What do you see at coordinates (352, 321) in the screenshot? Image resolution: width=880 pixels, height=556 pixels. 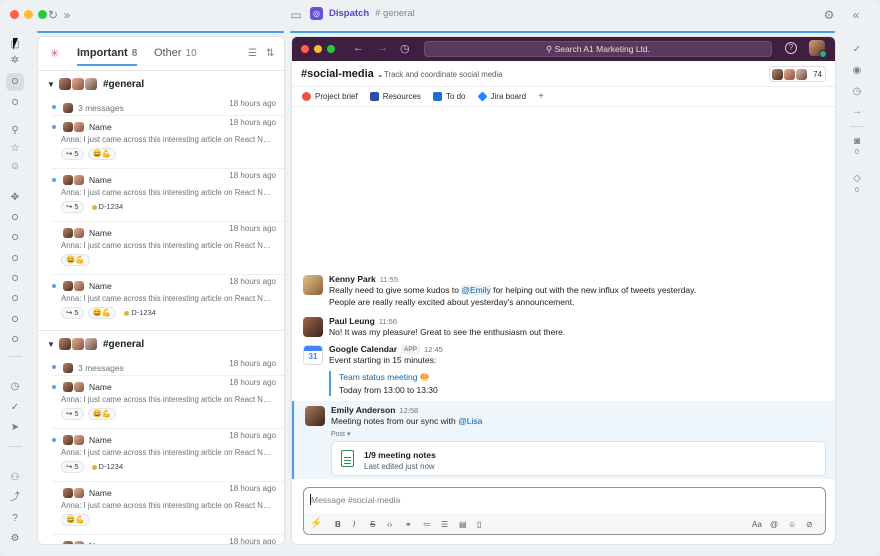 I see `author-name: Paul Leung` at bounding box center [352, 321].